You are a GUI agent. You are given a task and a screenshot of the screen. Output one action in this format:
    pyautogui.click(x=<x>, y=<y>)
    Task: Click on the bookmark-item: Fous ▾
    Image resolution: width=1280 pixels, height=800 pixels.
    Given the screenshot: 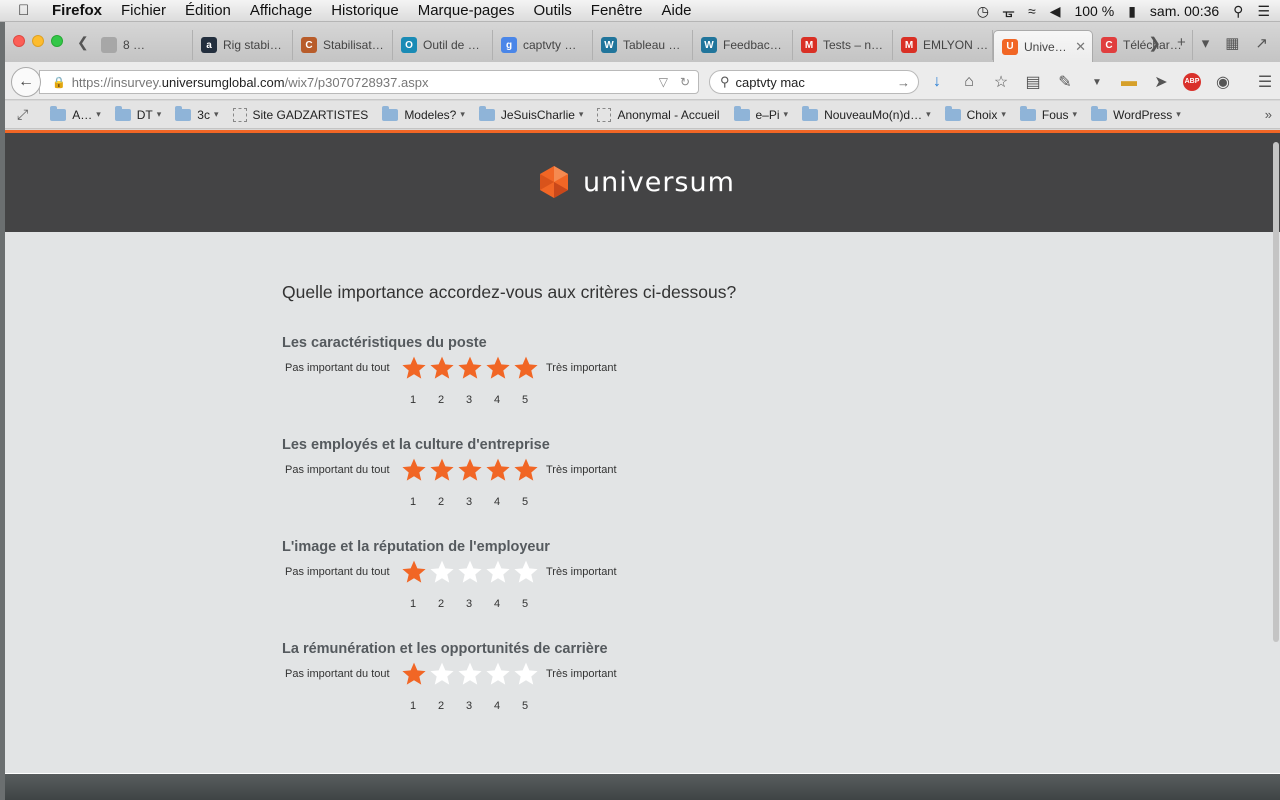 What is the action you would take?
    pyautogui.click(x=1048, y=113)
    